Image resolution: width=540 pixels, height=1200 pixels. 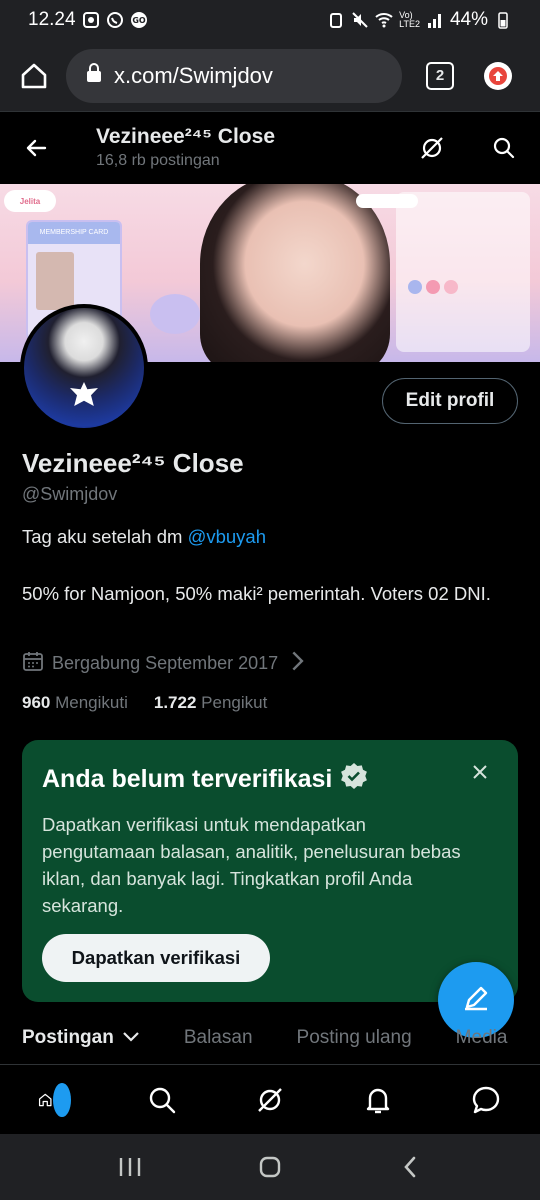 I want to click on go-app-icon: GO, so click(x=139, y=20).